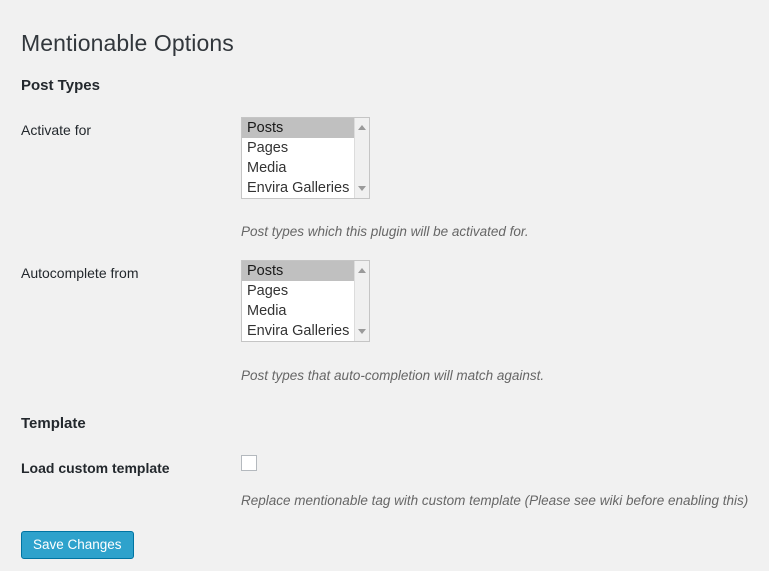  Describe the element at coordinates (127, 43) in the screenshot. I see `page-title: Mentionable Options` at that location.